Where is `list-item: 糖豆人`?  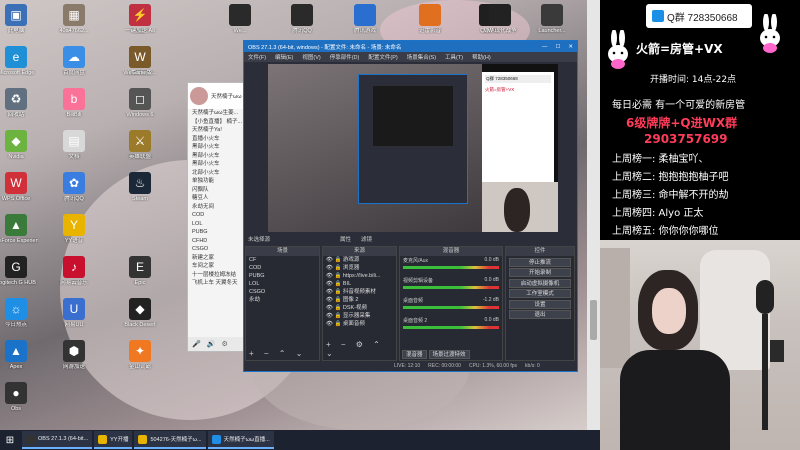 list-item: 糖豆人 is located at coordinates (218, 198).